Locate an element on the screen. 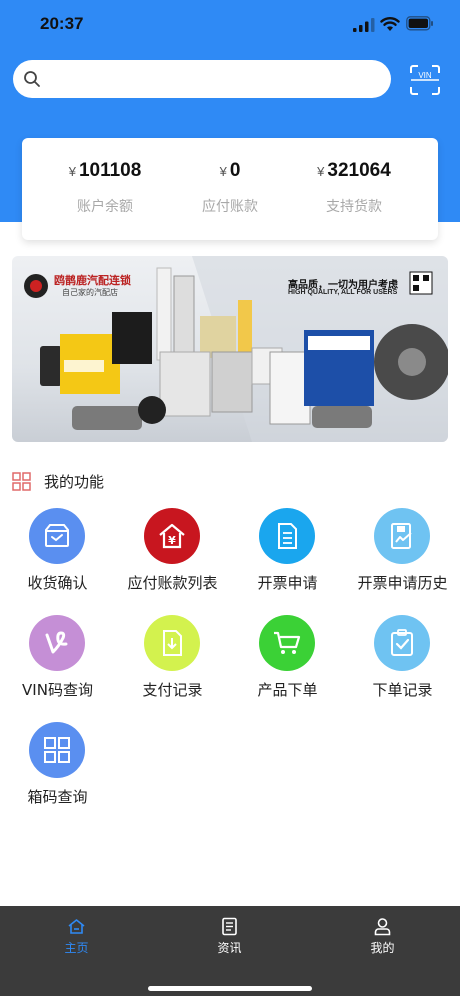 The image size is (460, 996). news-icon is located at coordinates (229, 926).